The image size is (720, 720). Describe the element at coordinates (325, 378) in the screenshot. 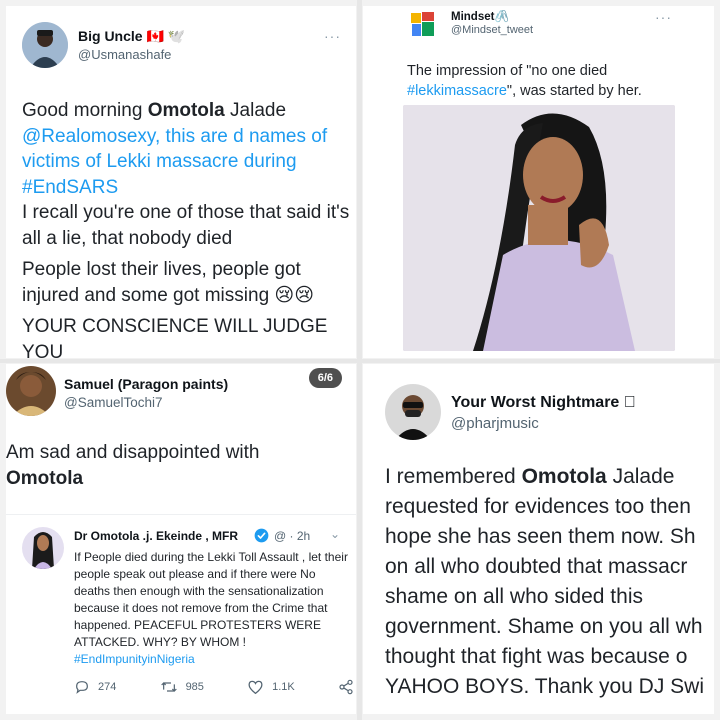

I see `image-counter-badge: 6/6` at that location.